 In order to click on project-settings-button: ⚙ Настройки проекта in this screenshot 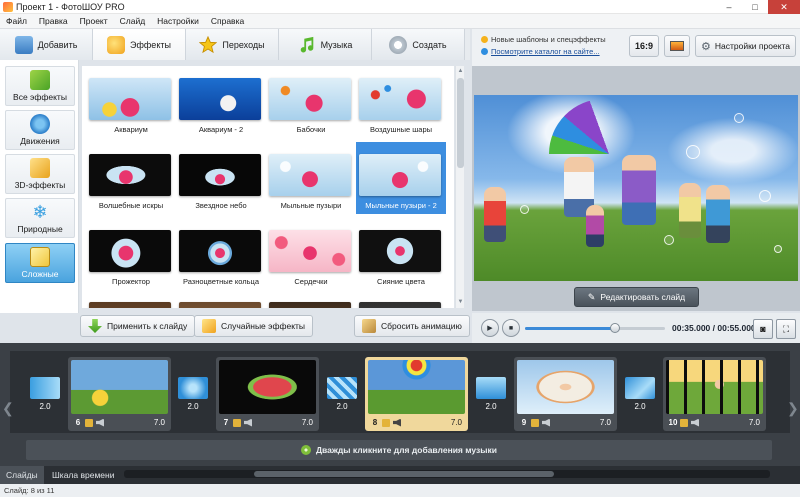, I will do `click(745, 46)`.